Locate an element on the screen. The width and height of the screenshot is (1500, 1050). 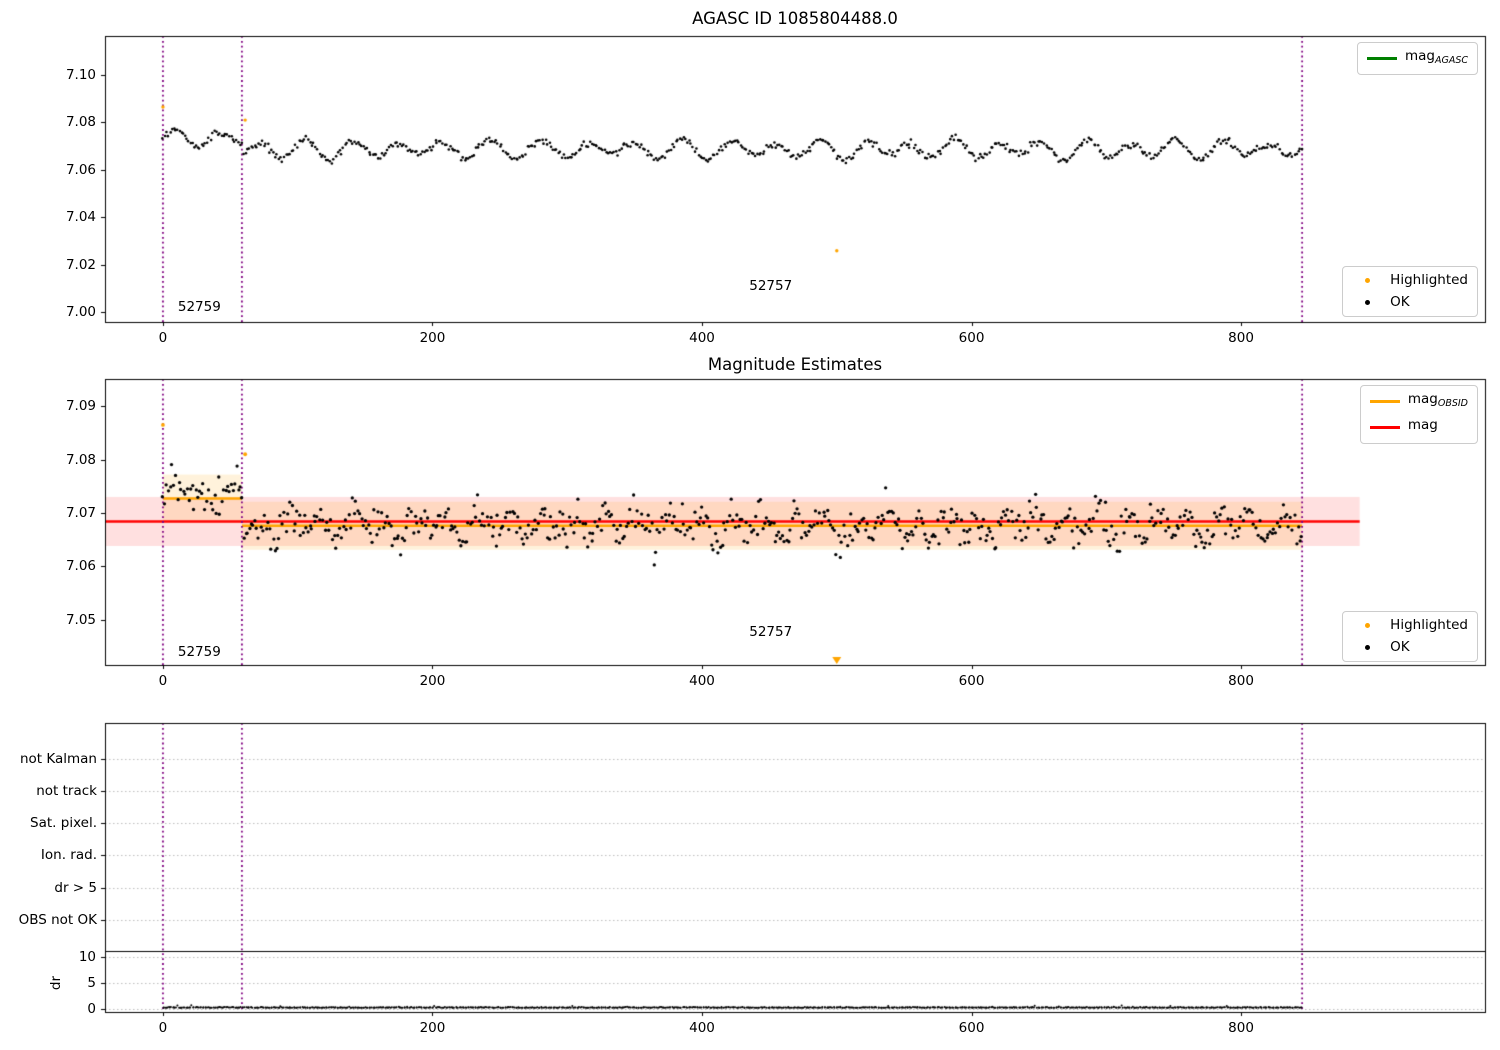
chart1-y-tick-label: 7.04 is located at coordinates (80, 217).